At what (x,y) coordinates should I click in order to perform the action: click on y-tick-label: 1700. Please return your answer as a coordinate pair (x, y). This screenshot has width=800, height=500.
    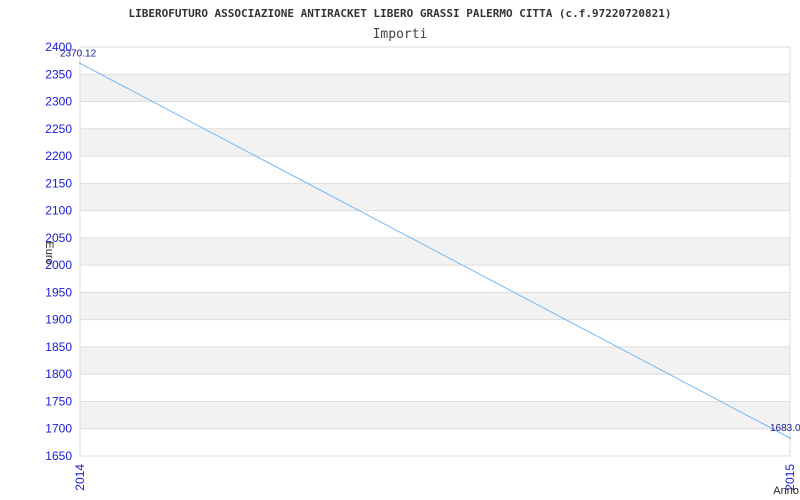
    Looking at the image, I should click on (58, 429).